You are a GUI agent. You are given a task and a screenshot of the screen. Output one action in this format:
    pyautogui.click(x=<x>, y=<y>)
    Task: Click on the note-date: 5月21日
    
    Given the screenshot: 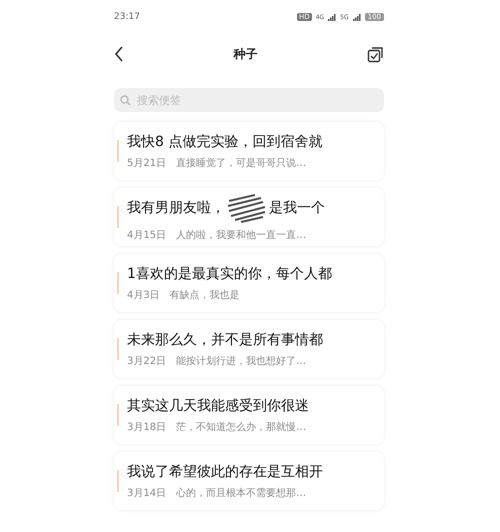 What is the action you would take?
    pyautogui.click(x=146, y=163)
    